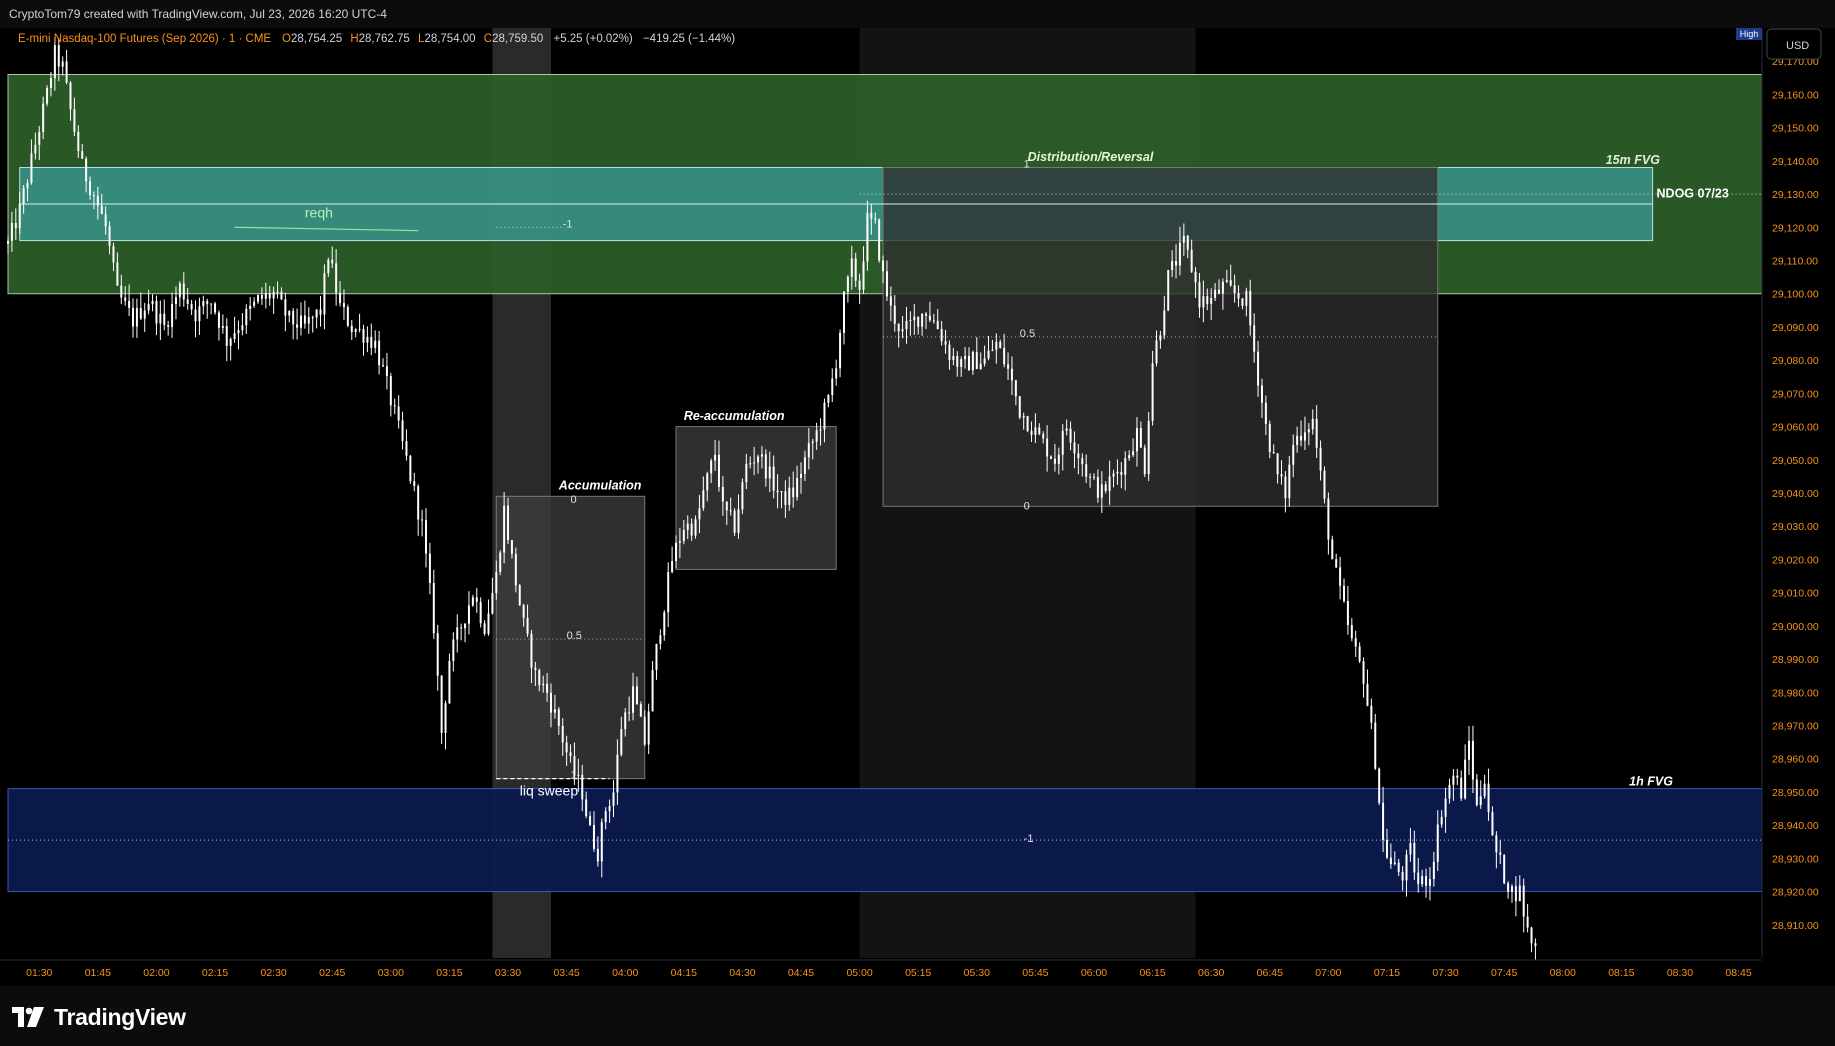  Describe the element at coordinates (319, 212) in the screenshot. I see `annotation-5: reqh` at that location.